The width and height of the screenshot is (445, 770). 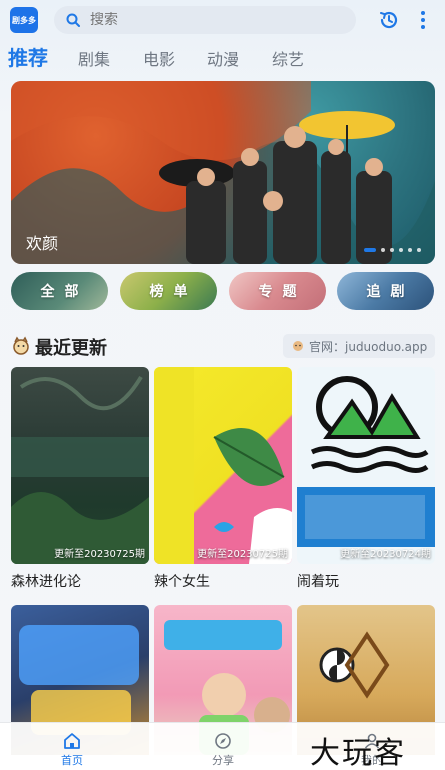 I want to click on search-bar, so click(x=205, y=20).